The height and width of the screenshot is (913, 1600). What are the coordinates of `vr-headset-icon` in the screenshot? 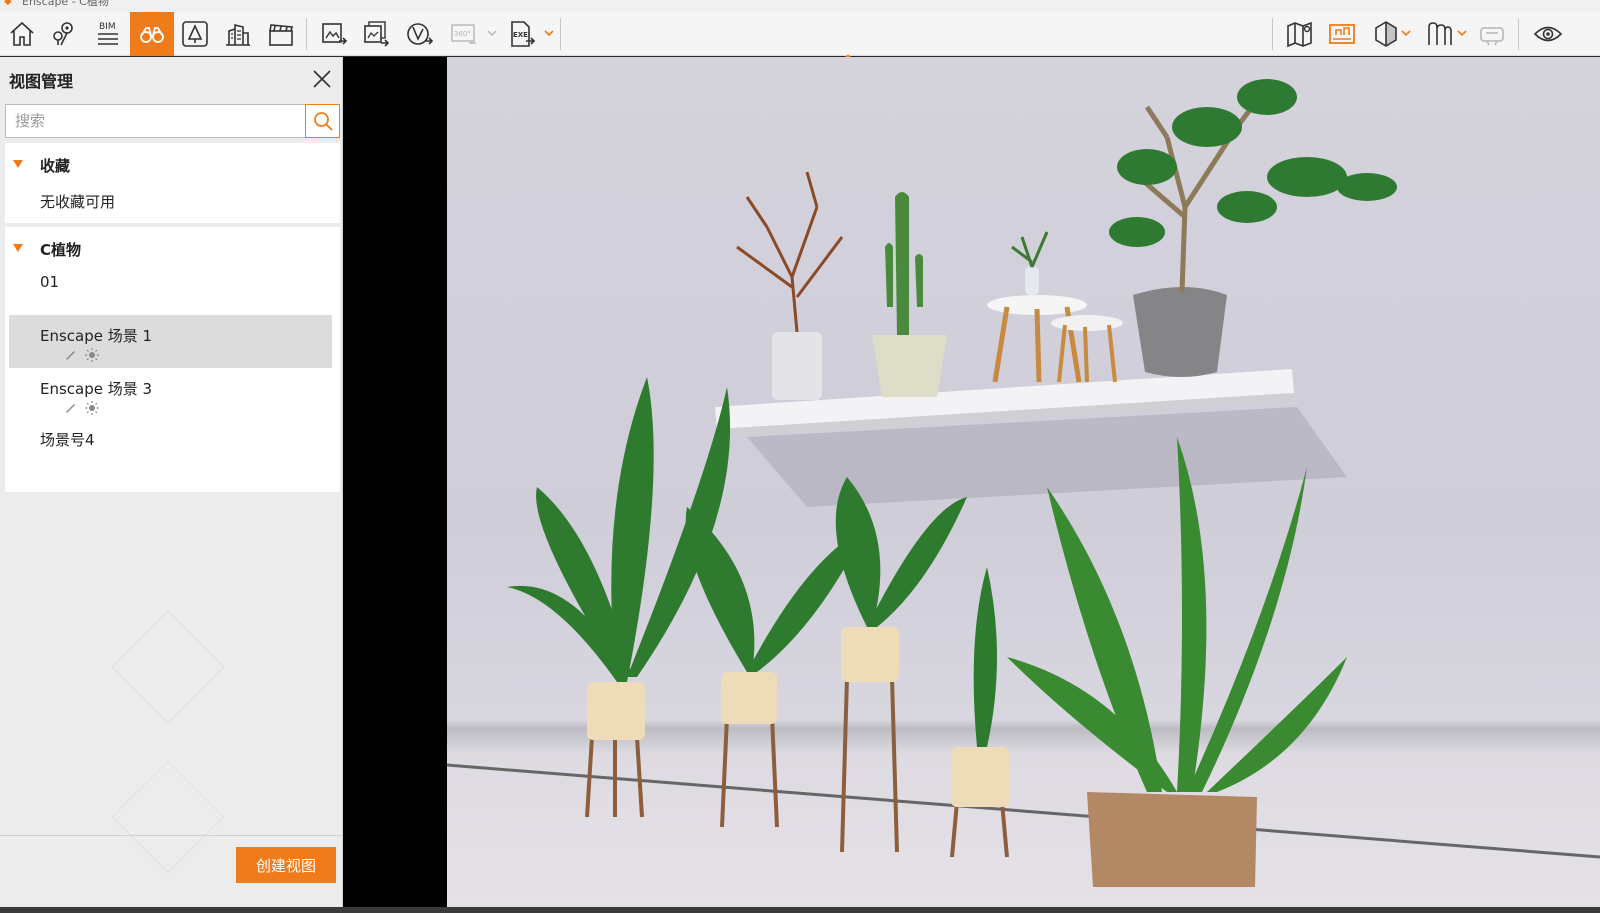 It's located at (1492, 36).